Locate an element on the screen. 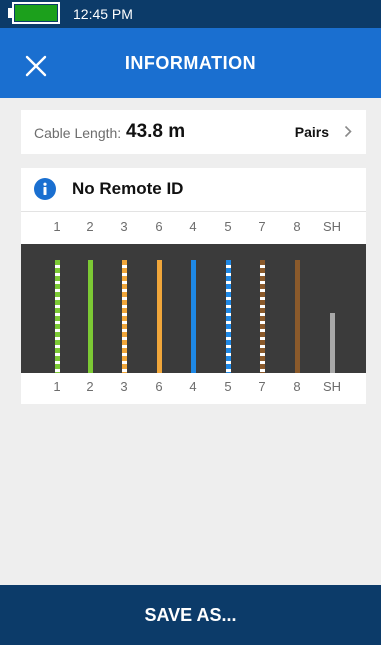  pin-label-top-1: 1 is located at coordinates (57, 226).